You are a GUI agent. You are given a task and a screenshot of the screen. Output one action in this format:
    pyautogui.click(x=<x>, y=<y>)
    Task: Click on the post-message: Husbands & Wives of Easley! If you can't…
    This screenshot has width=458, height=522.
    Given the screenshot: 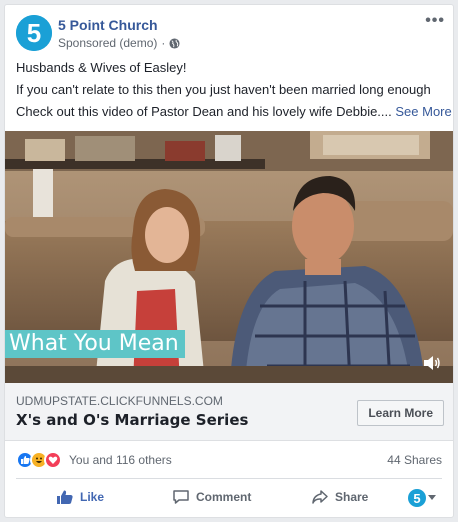 What is the action you would take?
    pyautogui.click(x=229, y=90)
    